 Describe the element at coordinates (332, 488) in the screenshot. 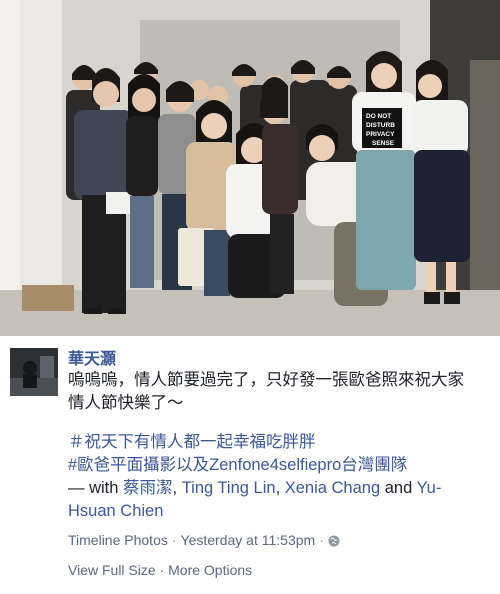

I see `tagged-person-link: Xenia Chang` at that location.